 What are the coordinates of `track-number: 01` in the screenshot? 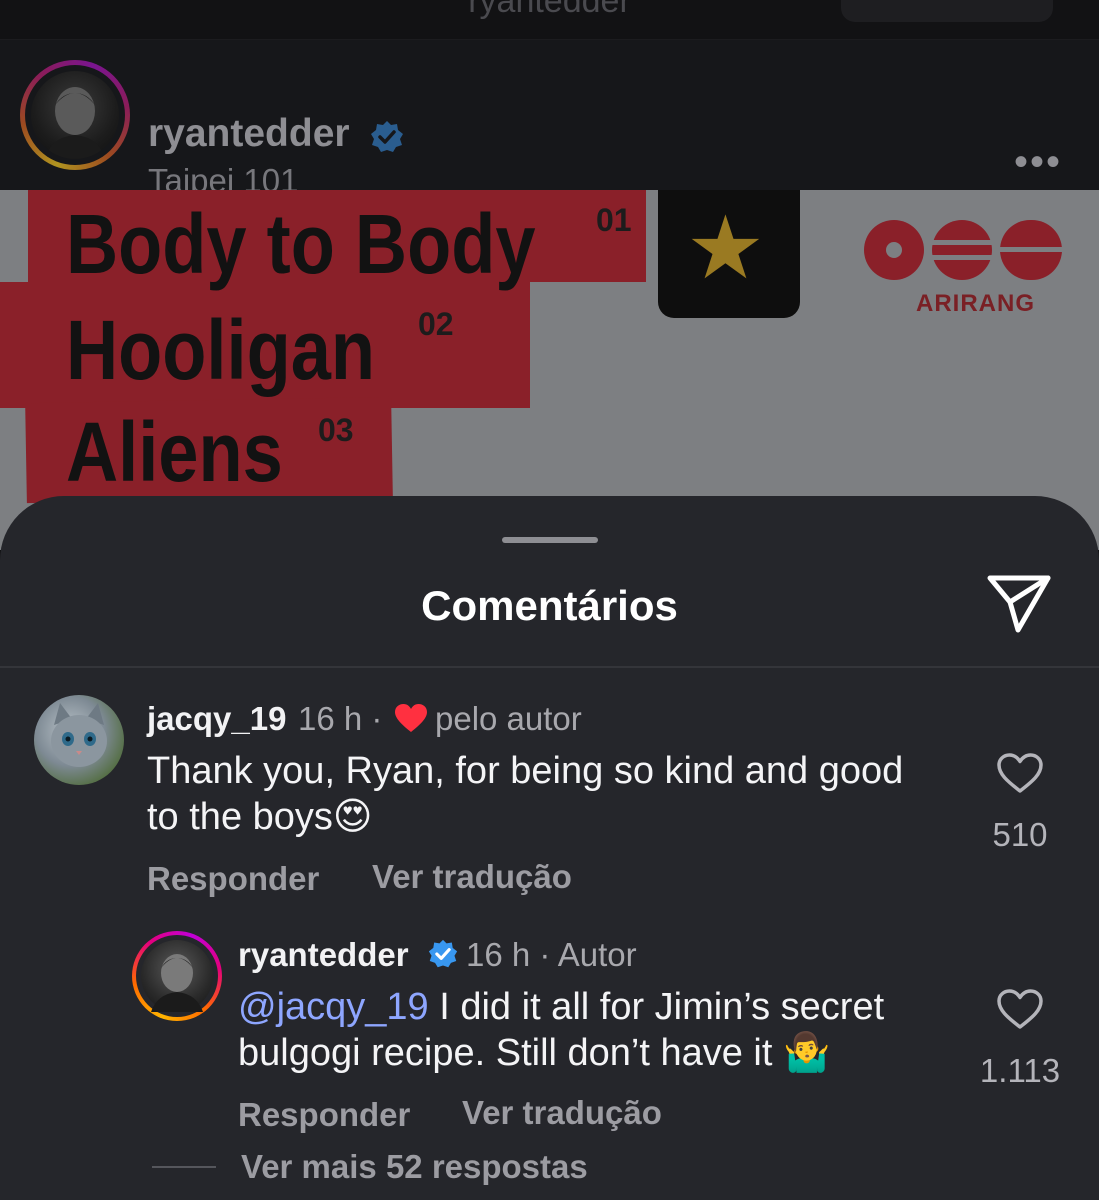 It's located at (614, 220).